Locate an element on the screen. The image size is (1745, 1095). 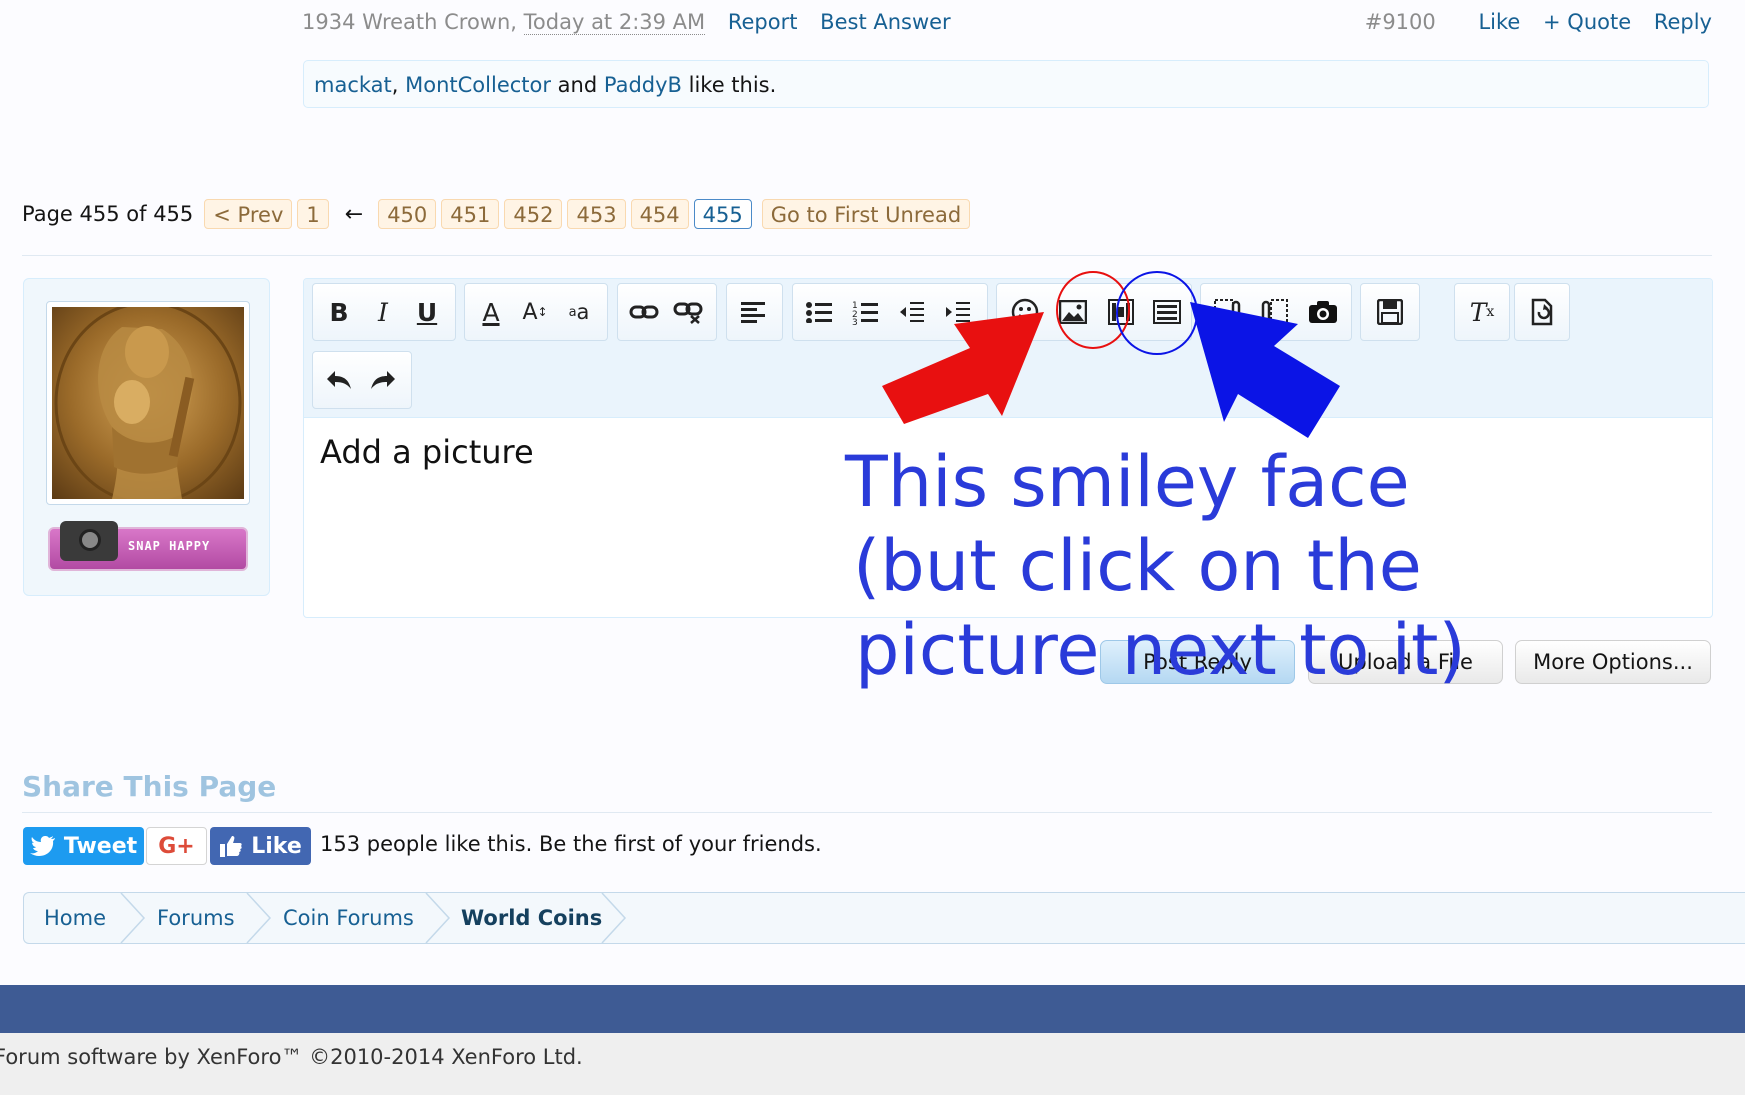
first-unread-button: Go to First Unread is located at coordinates (866, 214).